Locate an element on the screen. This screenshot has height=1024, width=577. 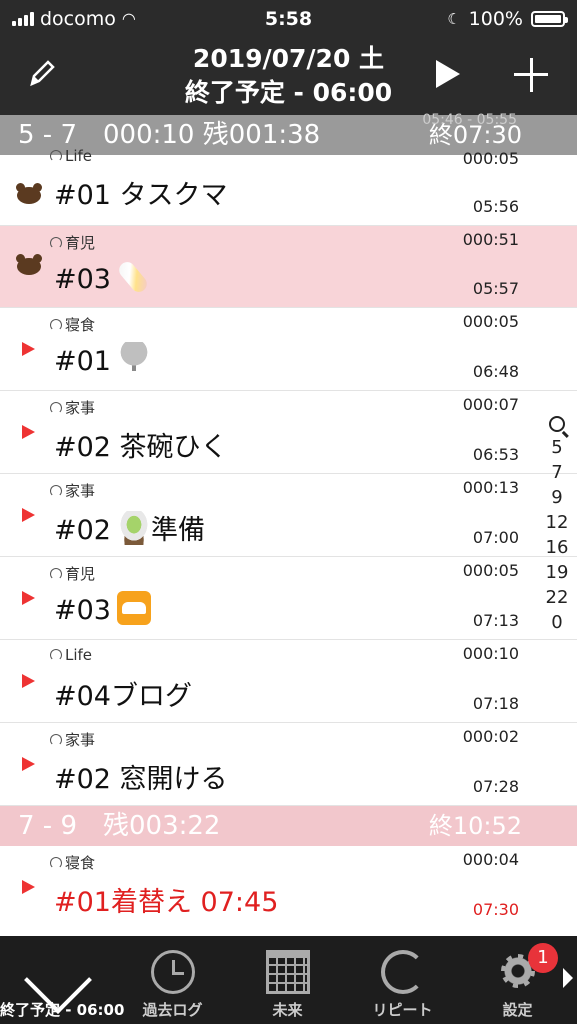
tab-label: 設定 is located at coordinates (517, 1010).